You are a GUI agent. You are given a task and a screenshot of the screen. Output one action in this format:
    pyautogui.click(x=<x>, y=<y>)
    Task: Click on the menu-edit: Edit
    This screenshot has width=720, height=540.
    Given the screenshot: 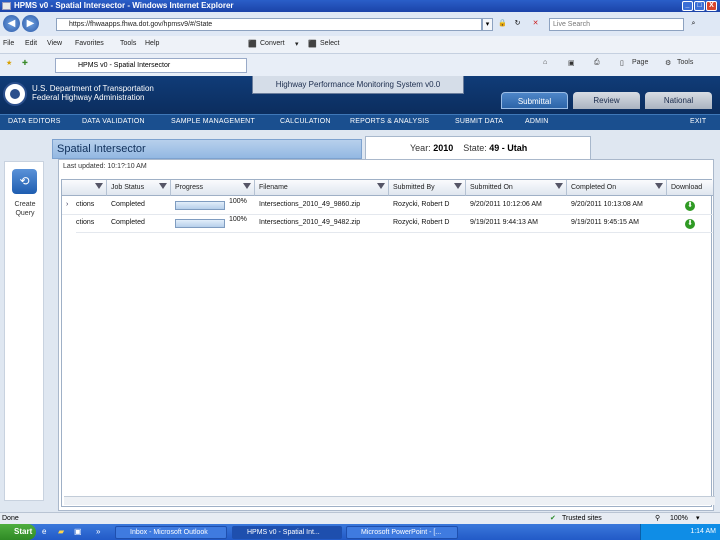 What is the action you would take?
    pyautogui.click(x=31, y=43)
    